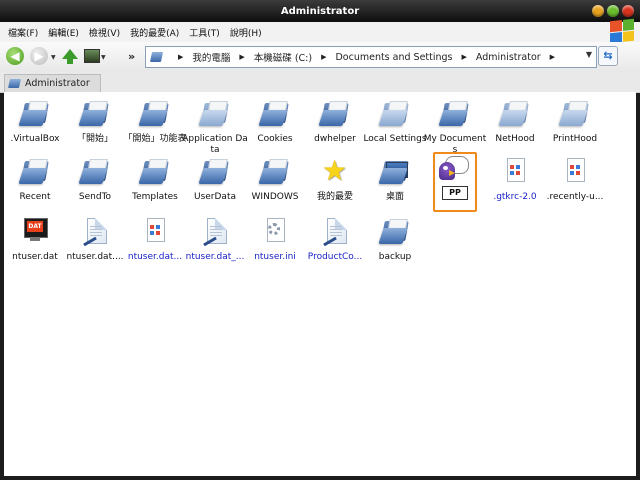 The image size is (640, 480). Describe the element at coordinates (155, 197) in the screenshot. I see `item-label: Templates` at that location.